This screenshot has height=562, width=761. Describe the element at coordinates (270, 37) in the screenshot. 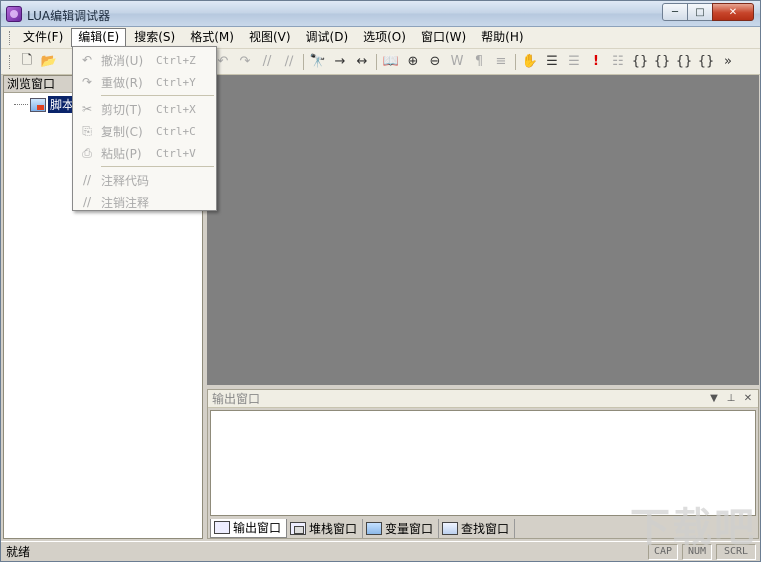

I see `menu-view: 视图(V)` at that location.